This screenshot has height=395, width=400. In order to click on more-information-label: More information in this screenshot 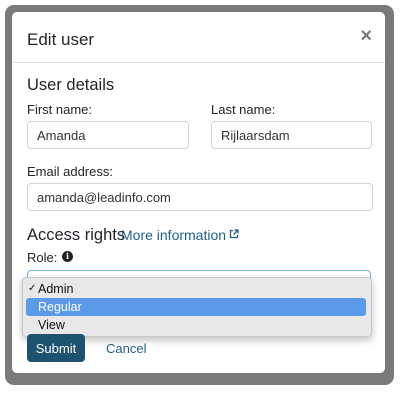, I will do `click(174, 235)`.